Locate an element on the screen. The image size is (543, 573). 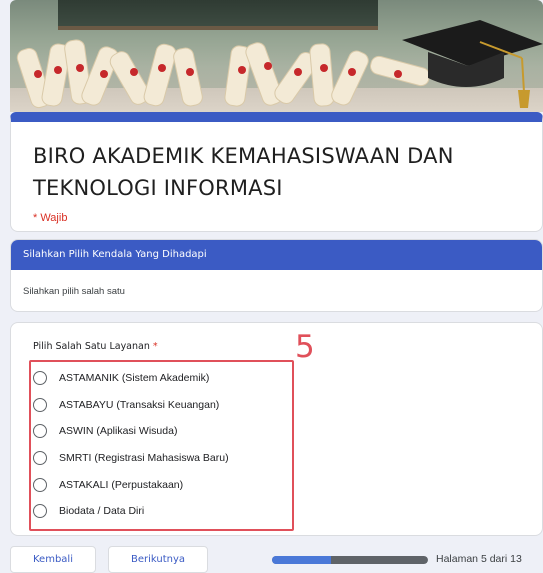
option-label: ASWIN (Aplikasi Wisuda) is located at coordinates (118, 431).